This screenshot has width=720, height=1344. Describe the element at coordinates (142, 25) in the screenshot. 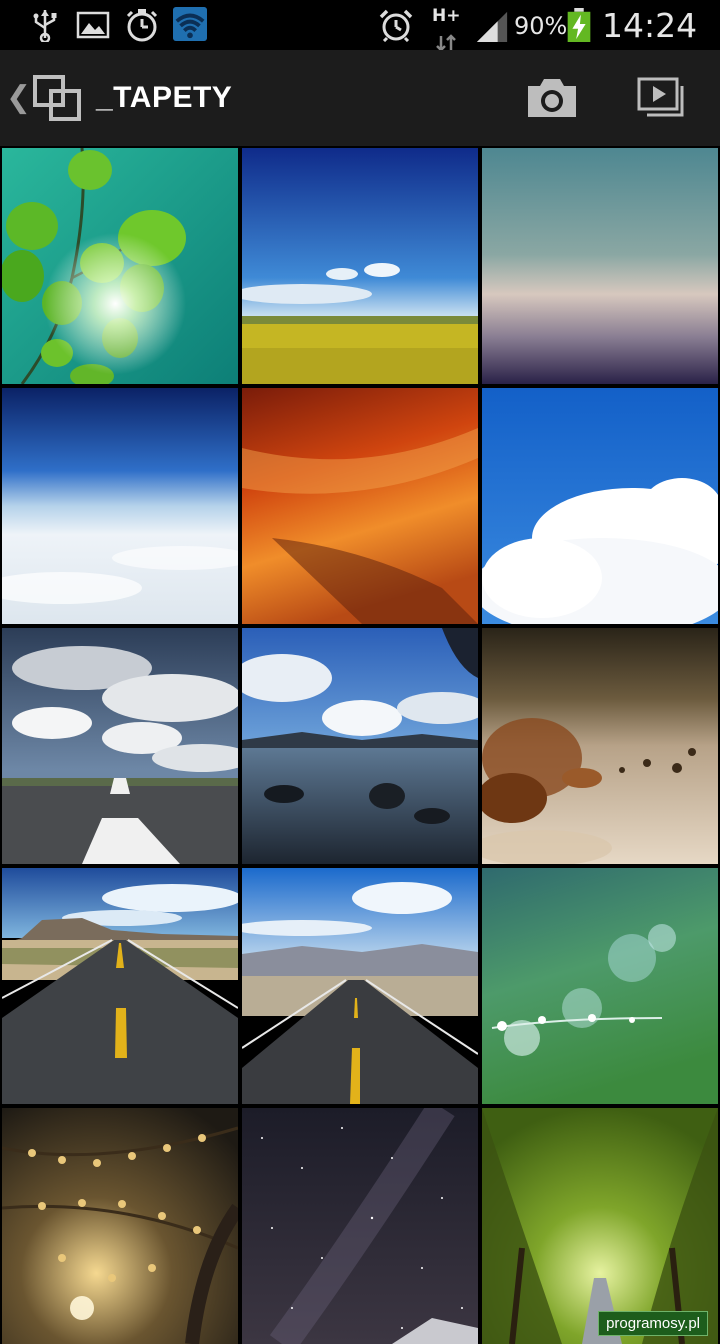

I see `stopwatch-icon` at that location.